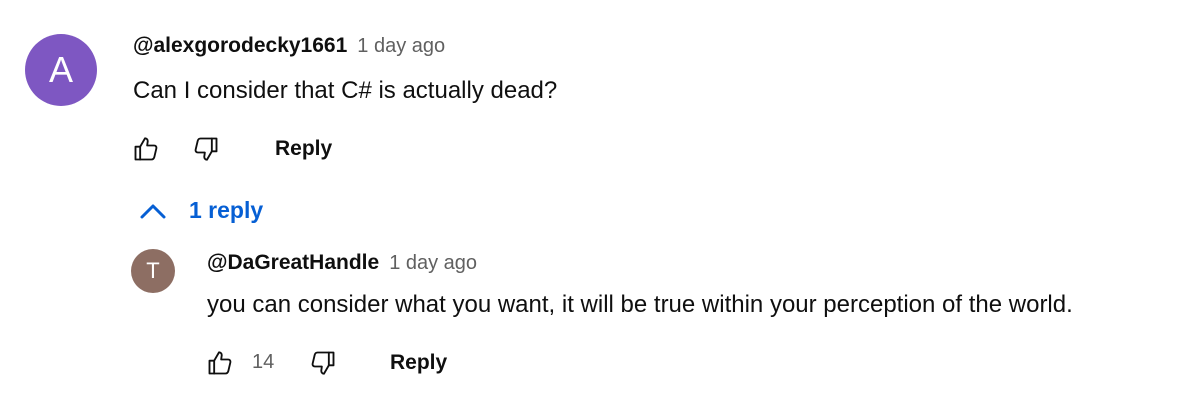  I want to click on reply-reply-button: Reply, so click(418, 363).